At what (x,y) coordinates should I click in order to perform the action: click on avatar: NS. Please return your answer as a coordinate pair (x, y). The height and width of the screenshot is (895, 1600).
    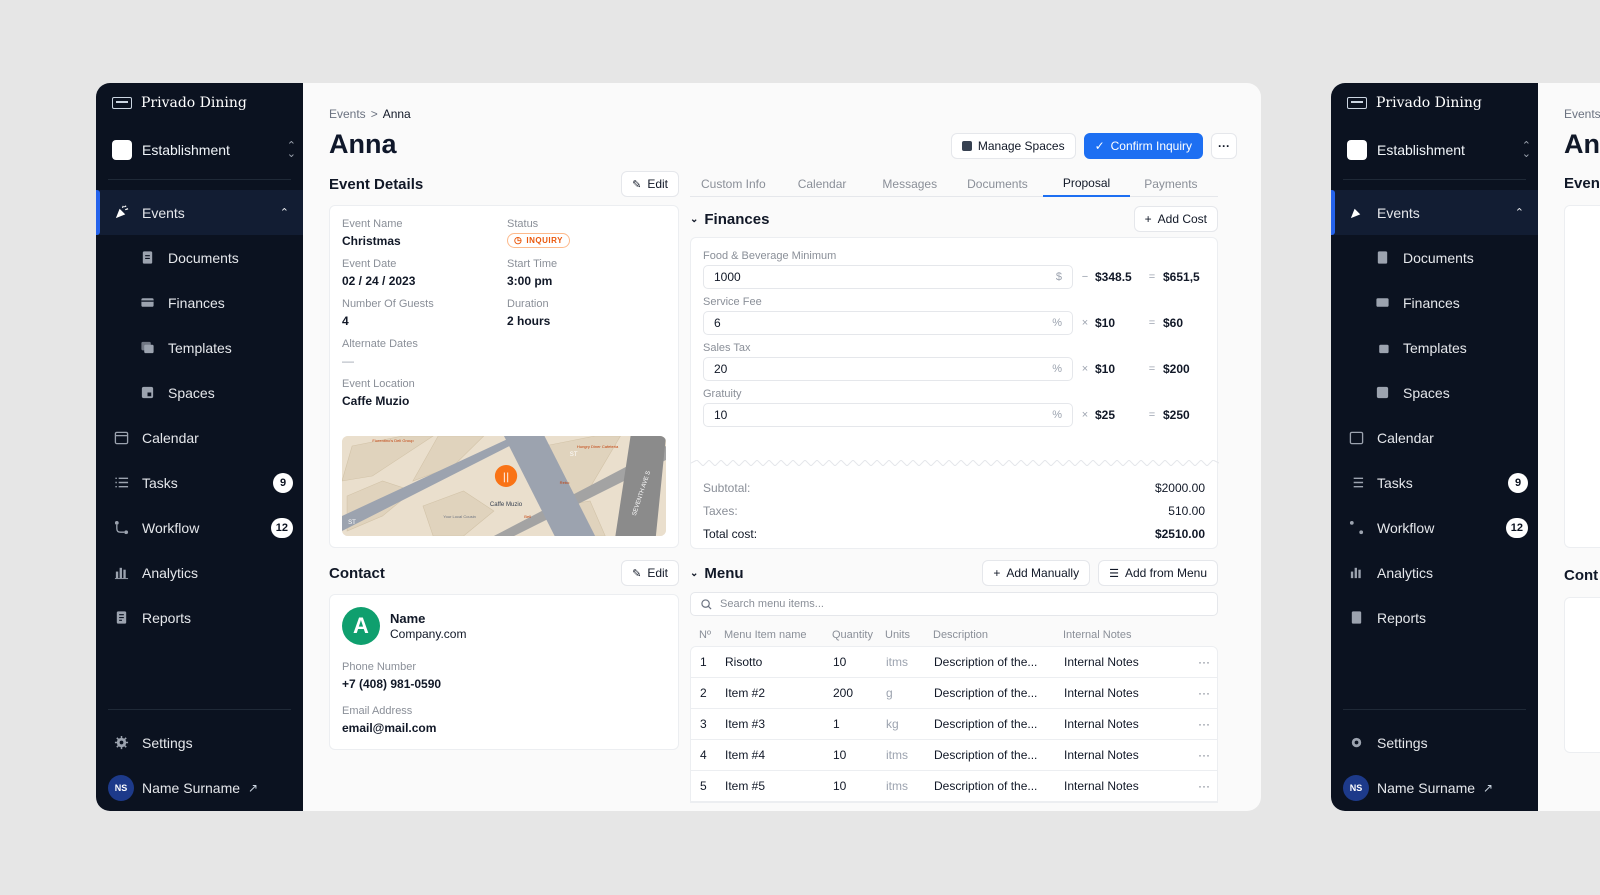
    Looking at the image, I should click on (121, 788).